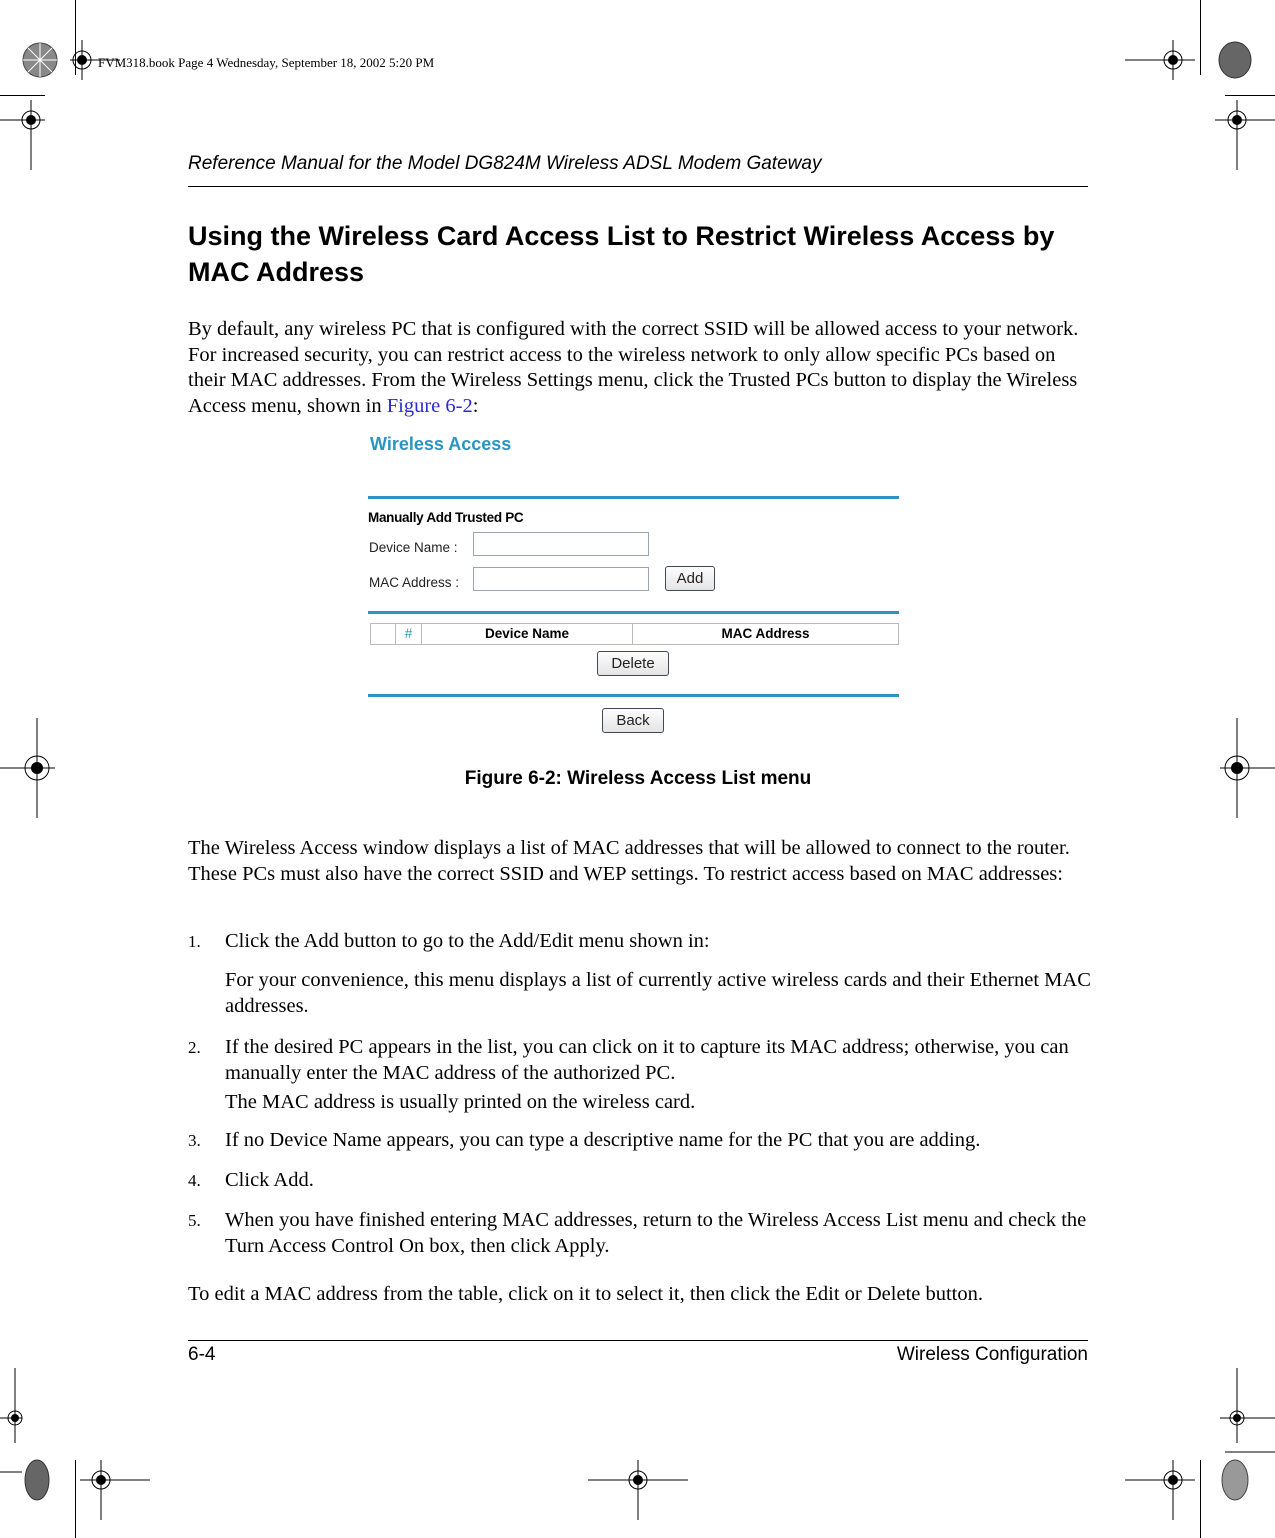 The image size is (1275, 1538). What do you see at coordinates (413, 547) in the screenshot?
I see `device-name-label: Device Name :` at bounding box center [413, 547].